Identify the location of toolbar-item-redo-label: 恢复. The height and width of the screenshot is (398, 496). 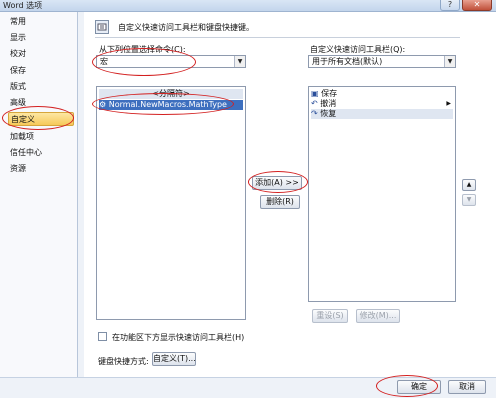
(328, 113).